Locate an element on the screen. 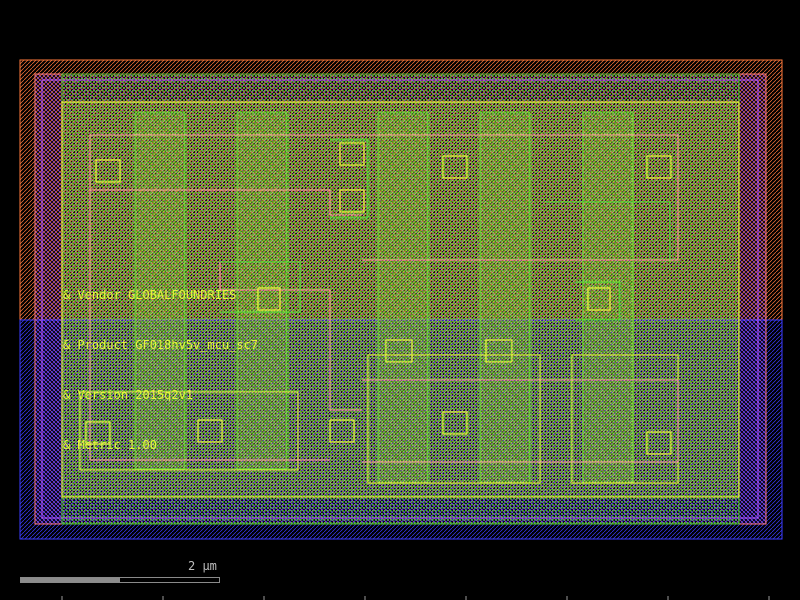 Image resolution: width=800 pixels, height=600 pixels. metric-label: & Metric 1.00 is located at coordinates (110, 445).